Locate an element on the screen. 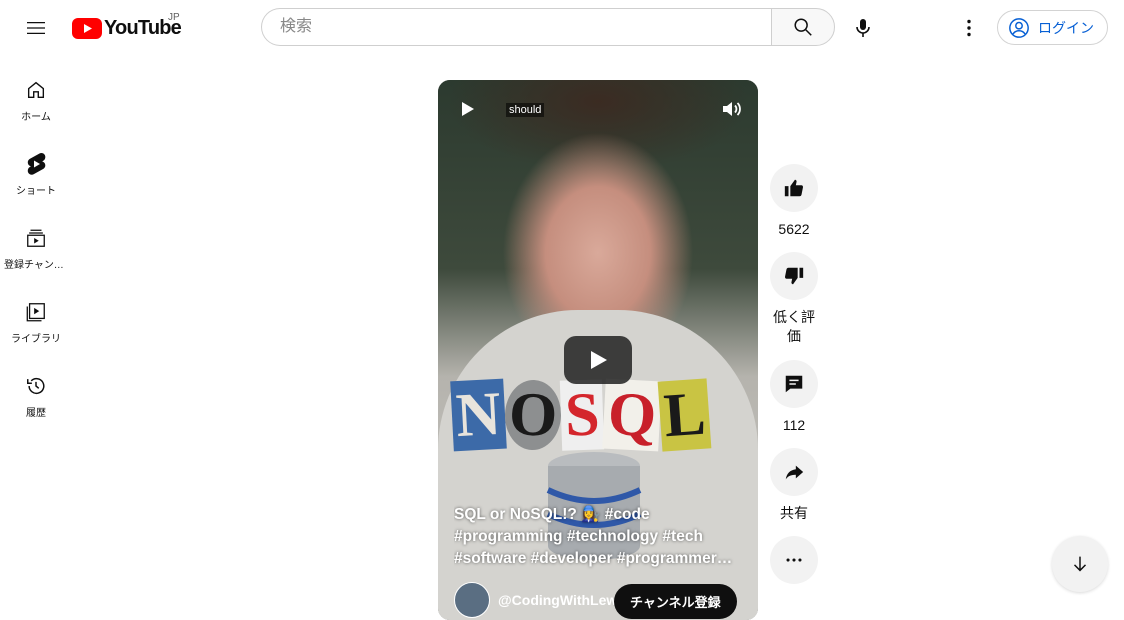 This screenshot has width=1124, height=620. share-label: 共有 is located at coordinates (794, 513).